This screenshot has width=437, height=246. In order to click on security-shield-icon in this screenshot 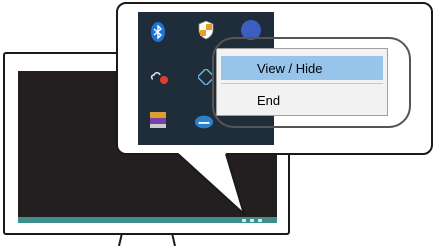, I will do `click(206, 30)`.